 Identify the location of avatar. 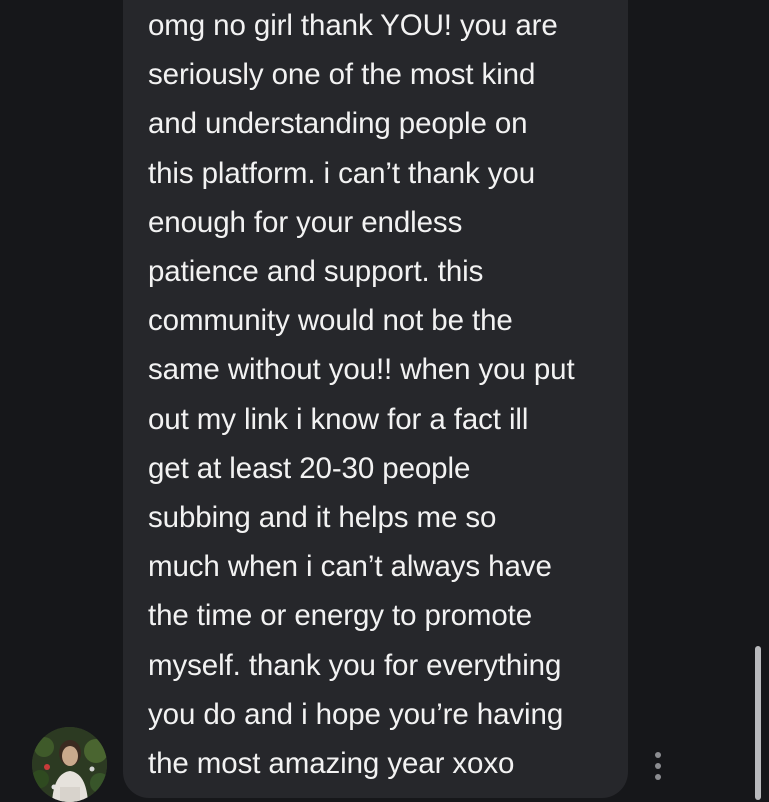
(69, 764).